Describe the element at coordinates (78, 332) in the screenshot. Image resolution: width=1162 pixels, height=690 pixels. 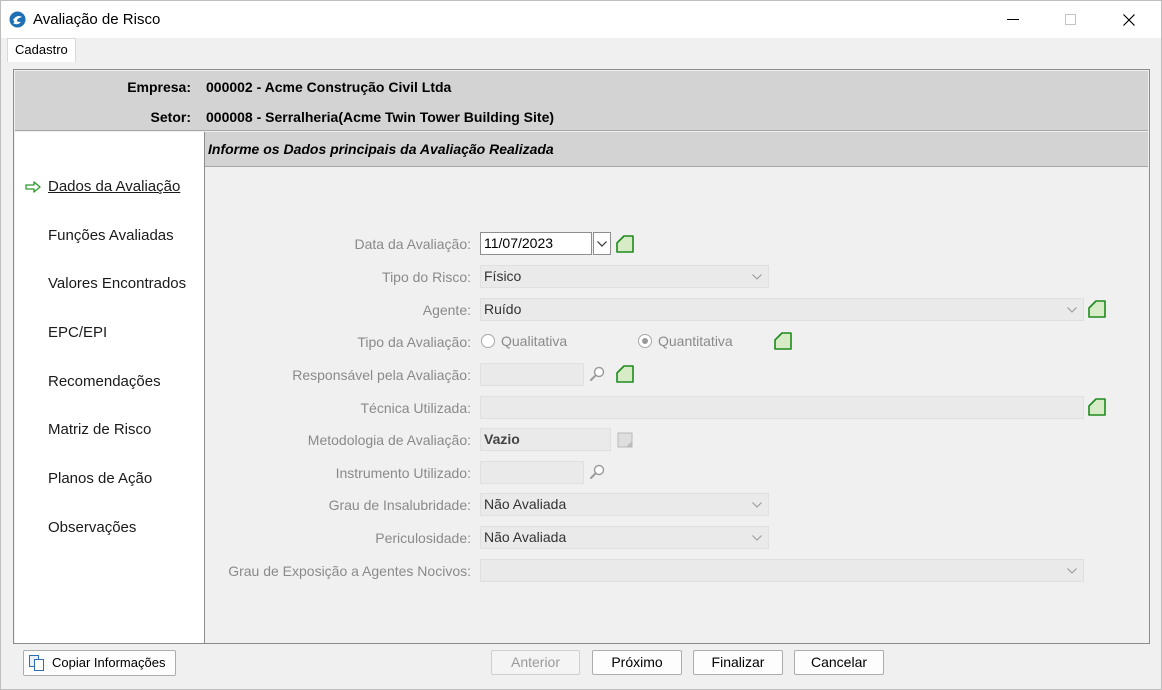
I see `nav-item-label: EPC/EPI` at that location.